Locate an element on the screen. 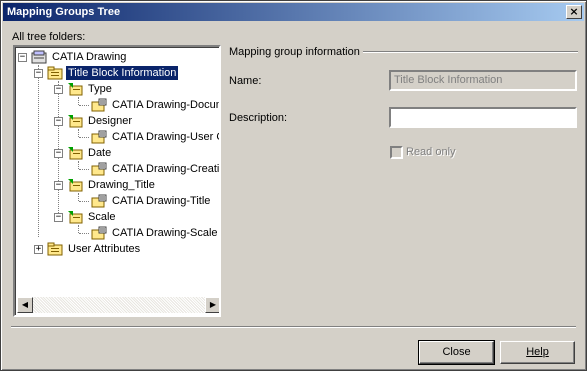 This screenshot has height=371, width=587. tree-node-scale: − Scale is located at coordinates (86, 217).